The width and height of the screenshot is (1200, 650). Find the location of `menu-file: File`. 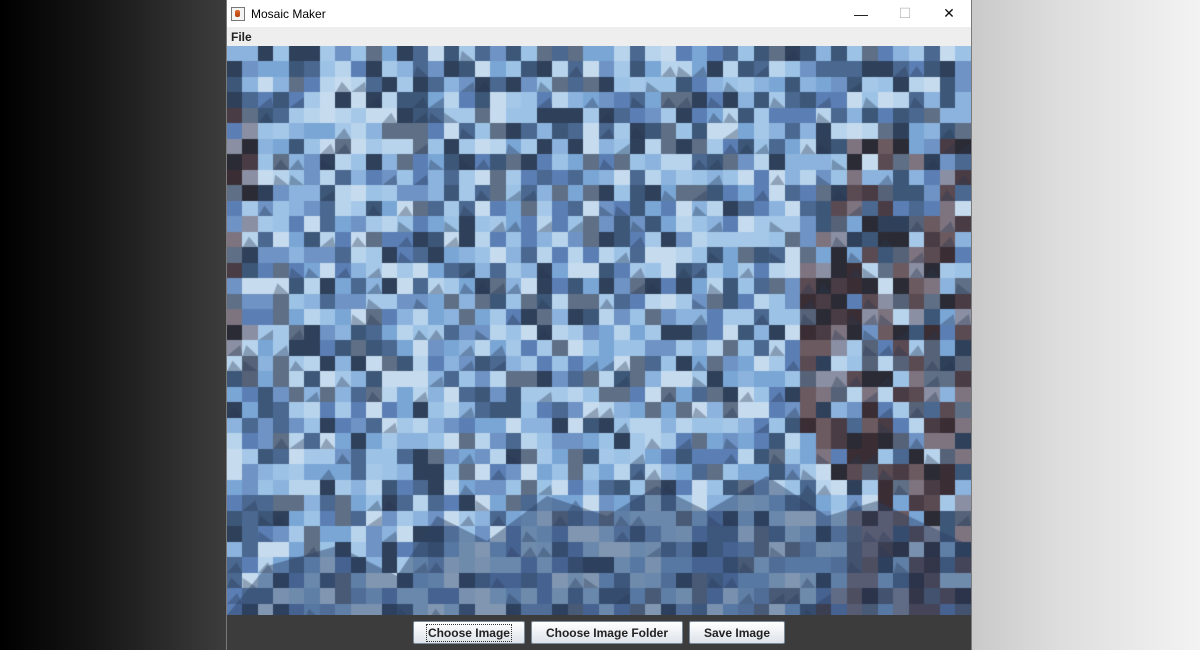

menu-file: File is located at coordinates (241, 37).